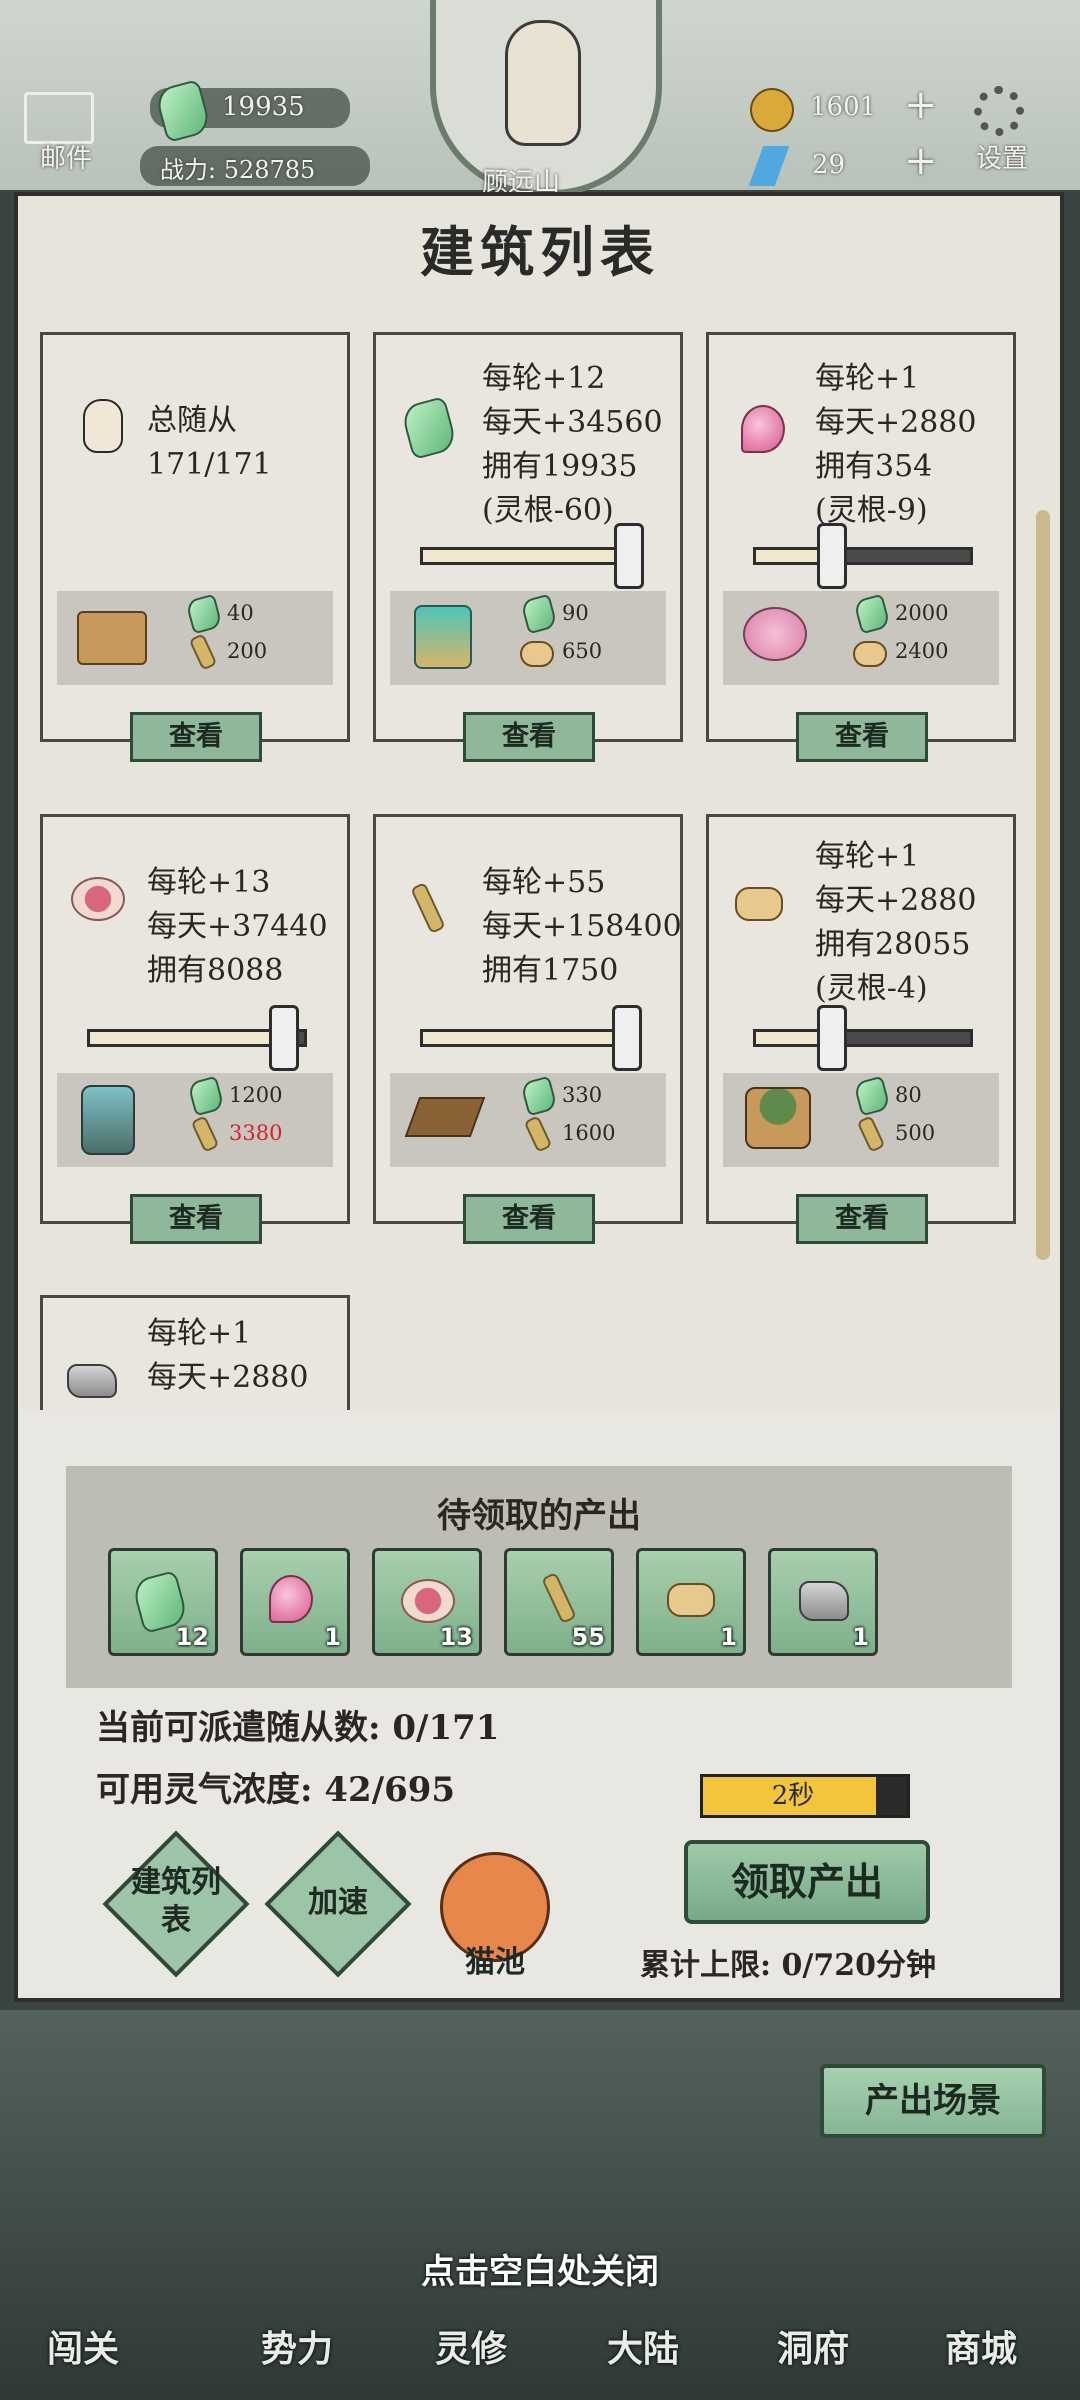 This screenshot has width=1080, height=2400. Describe the element at coordinates (772, 110) in the screenshot. I see `coin-icon` at that location.